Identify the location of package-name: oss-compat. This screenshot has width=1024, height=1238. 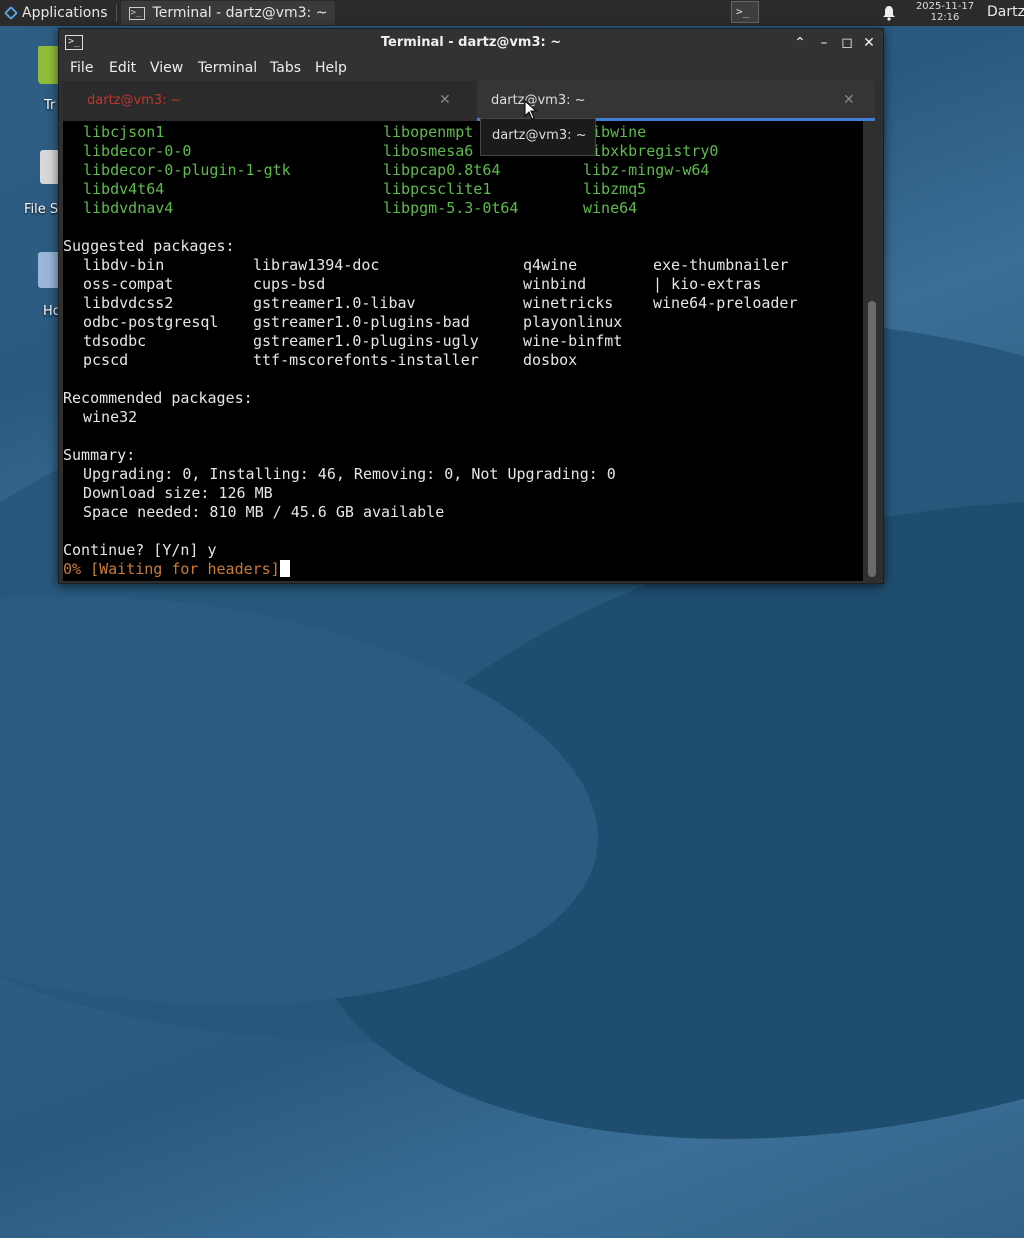
(128, 284).